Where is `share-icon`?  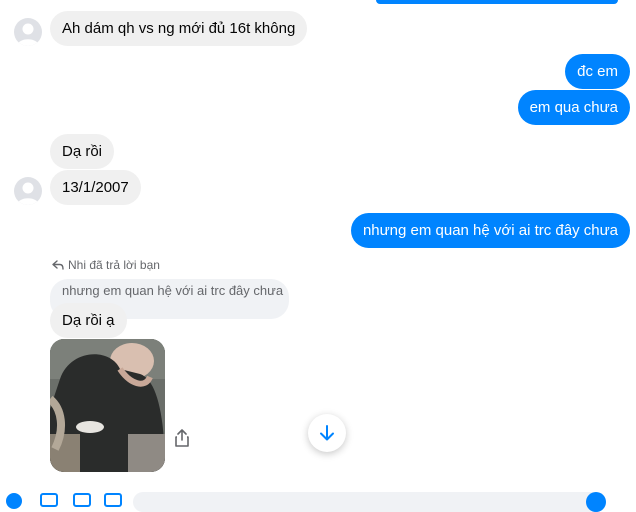
share-icon is located at coordinates (182, 438).